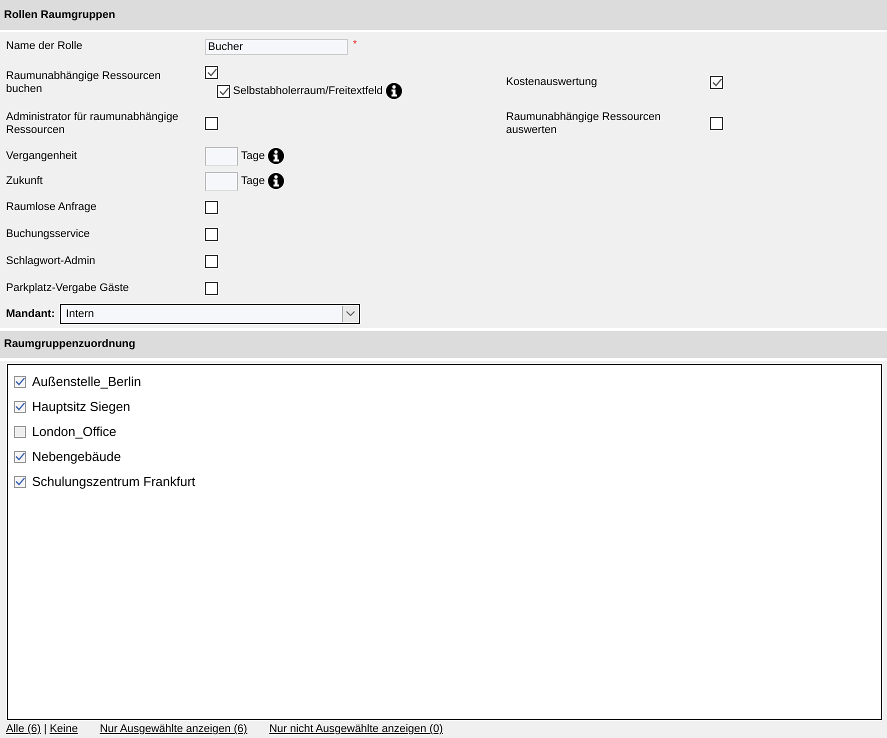 This screenshot has height=738, width=887. I want to click on field-label: Raumunabhängige Ressourcen auswerten, so click(584, 123).